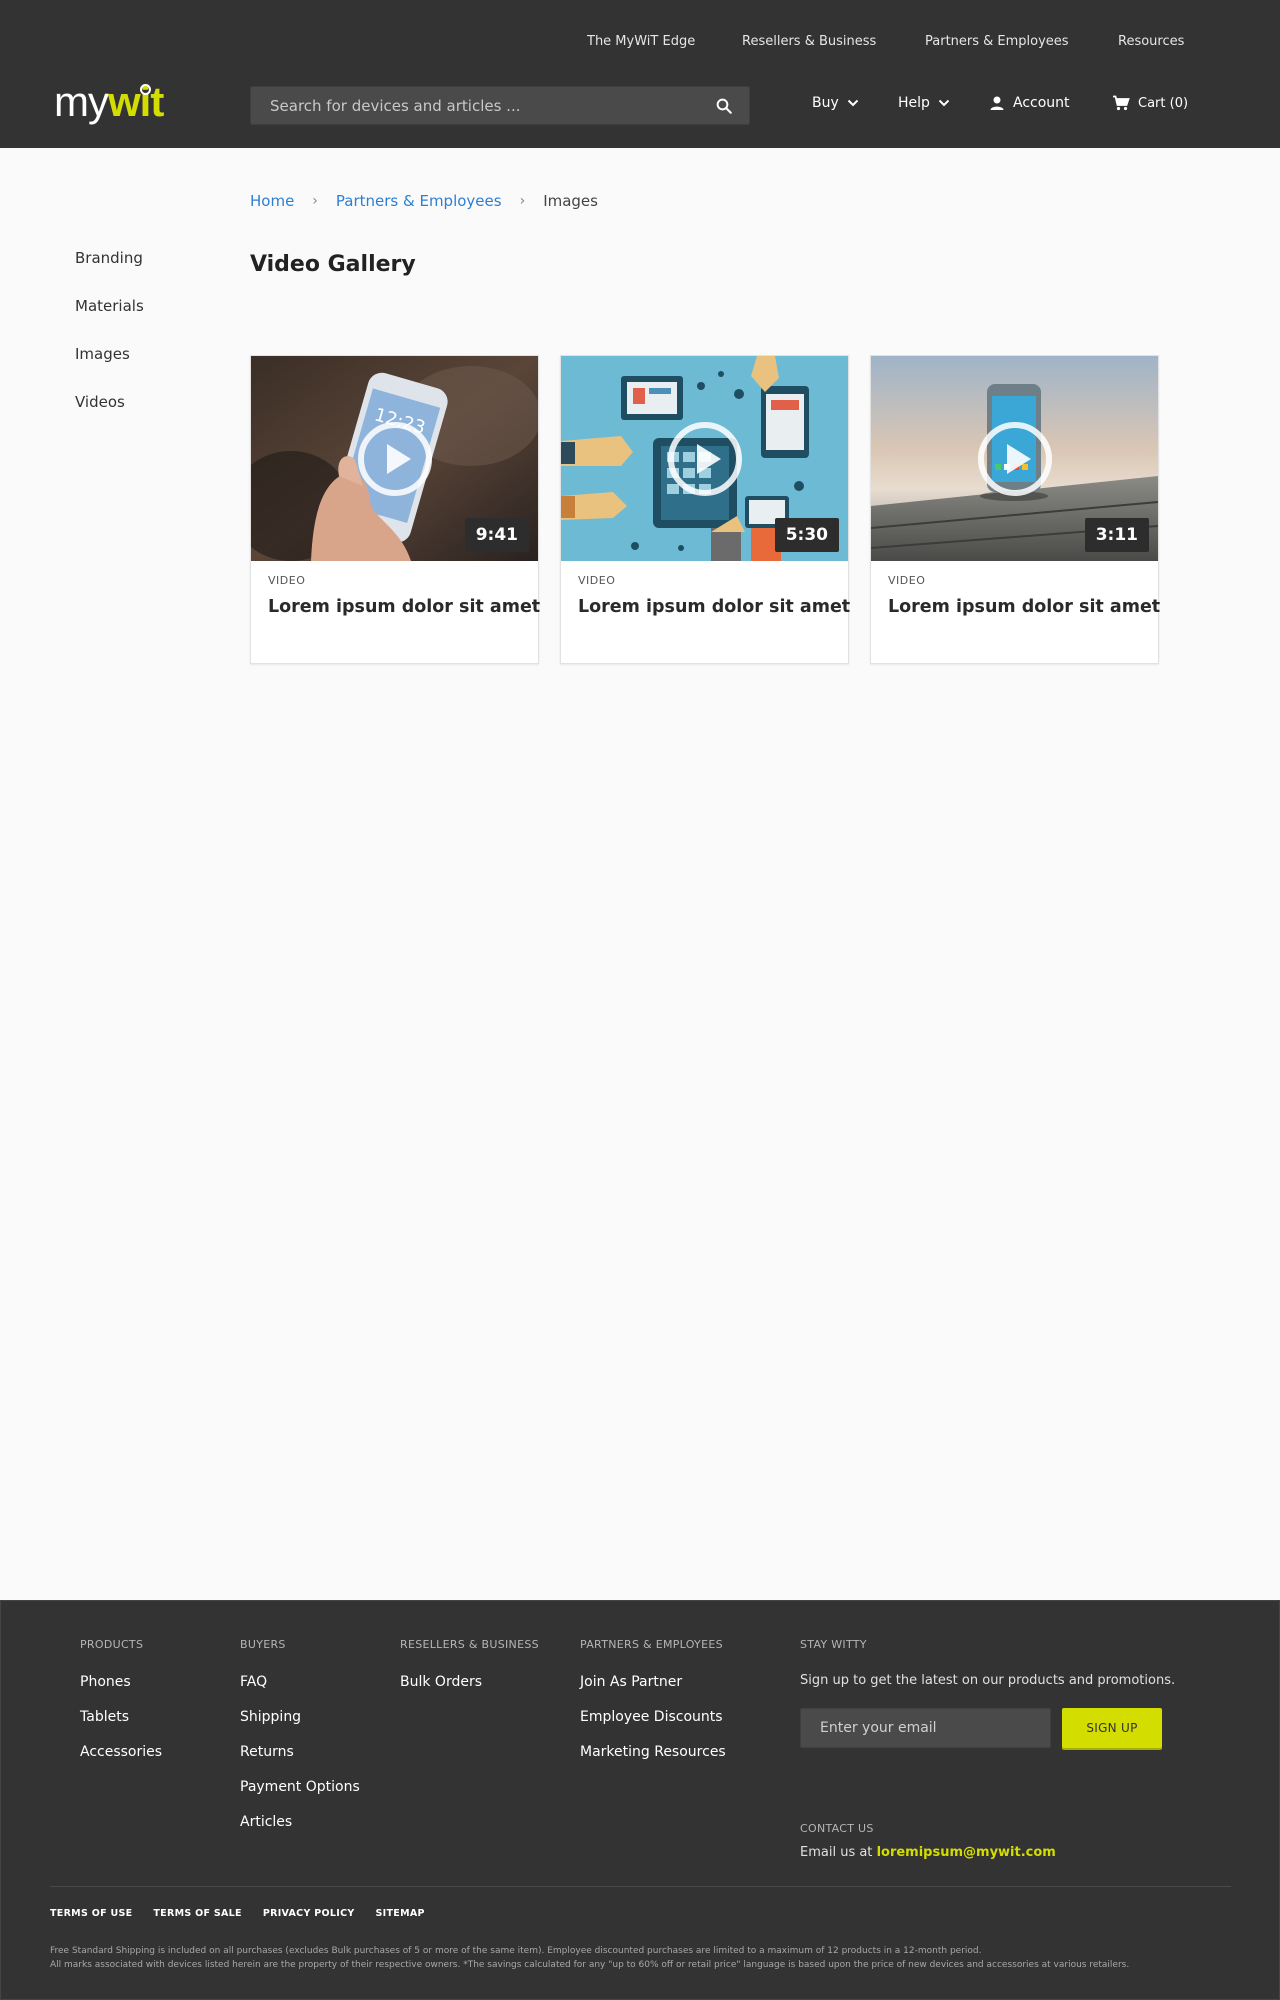  Describe the element at coordinates (419, 201) in the screenshot. I see `breadcrumb-partners-employees: Partners & Employees` at that location.